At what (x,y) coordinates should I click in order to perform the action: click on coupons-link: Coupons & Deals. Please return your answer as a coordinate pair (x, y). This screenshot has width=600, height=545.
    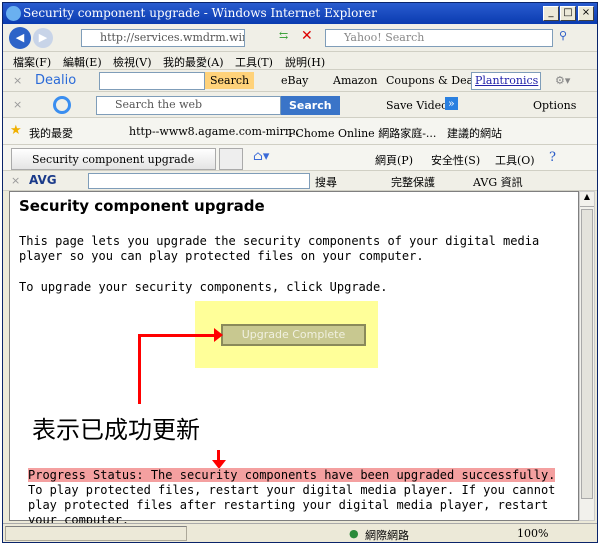
    Looking at the image, I should click on (434, 80).